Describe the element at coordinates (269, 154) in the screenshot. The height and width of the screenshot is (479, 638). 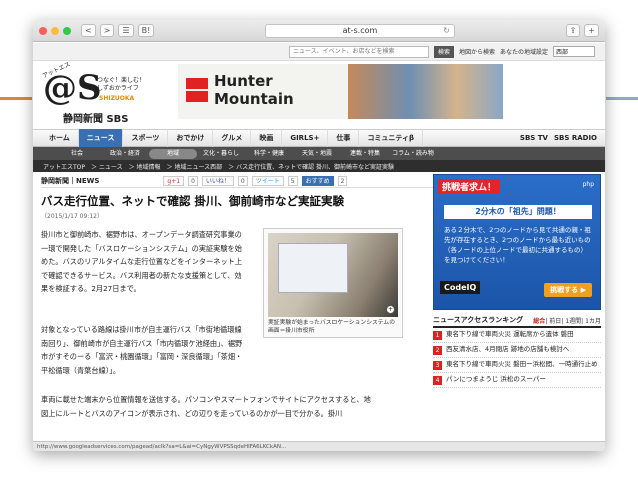
I see `subnav-item-science: 科学・健康` at that location.